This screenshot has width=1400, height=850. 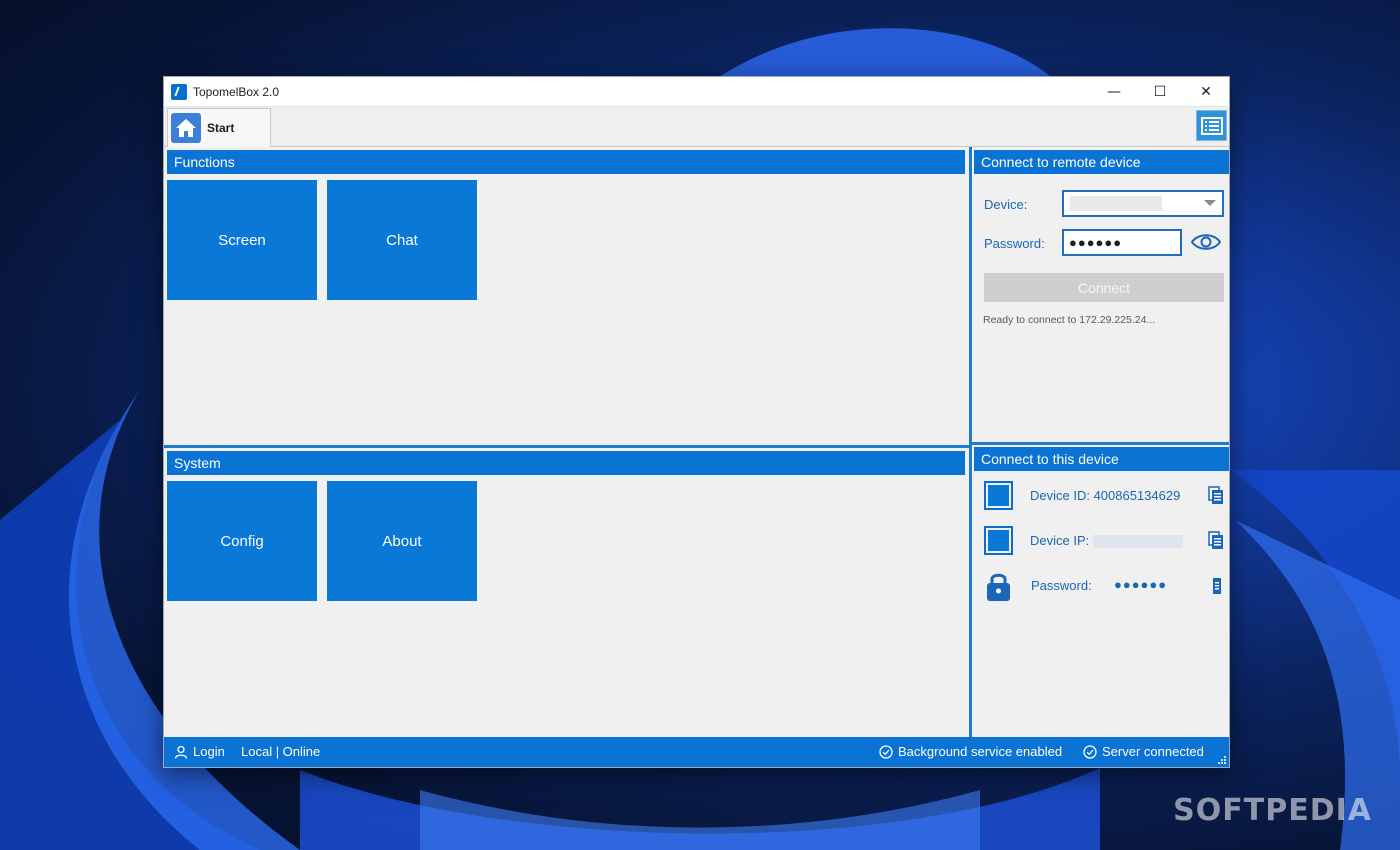 What do you see at coordinates (179, 91) in the screenshot?
I see `app-logo-icon` at bounding box center [179, 91].